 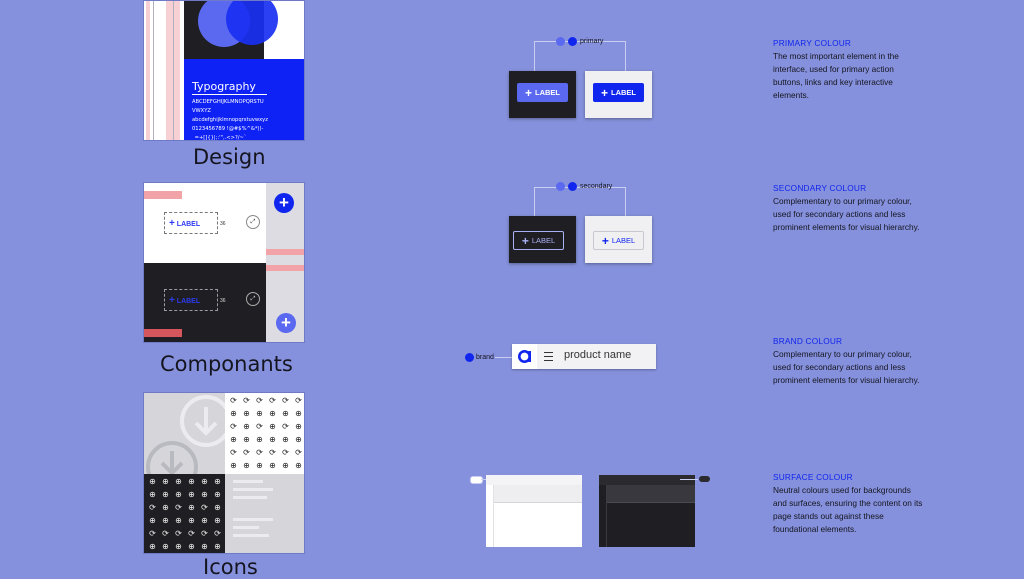 I want to click on surface-colour-title: SURFACE COLOUR, so click(x=813, y=477).